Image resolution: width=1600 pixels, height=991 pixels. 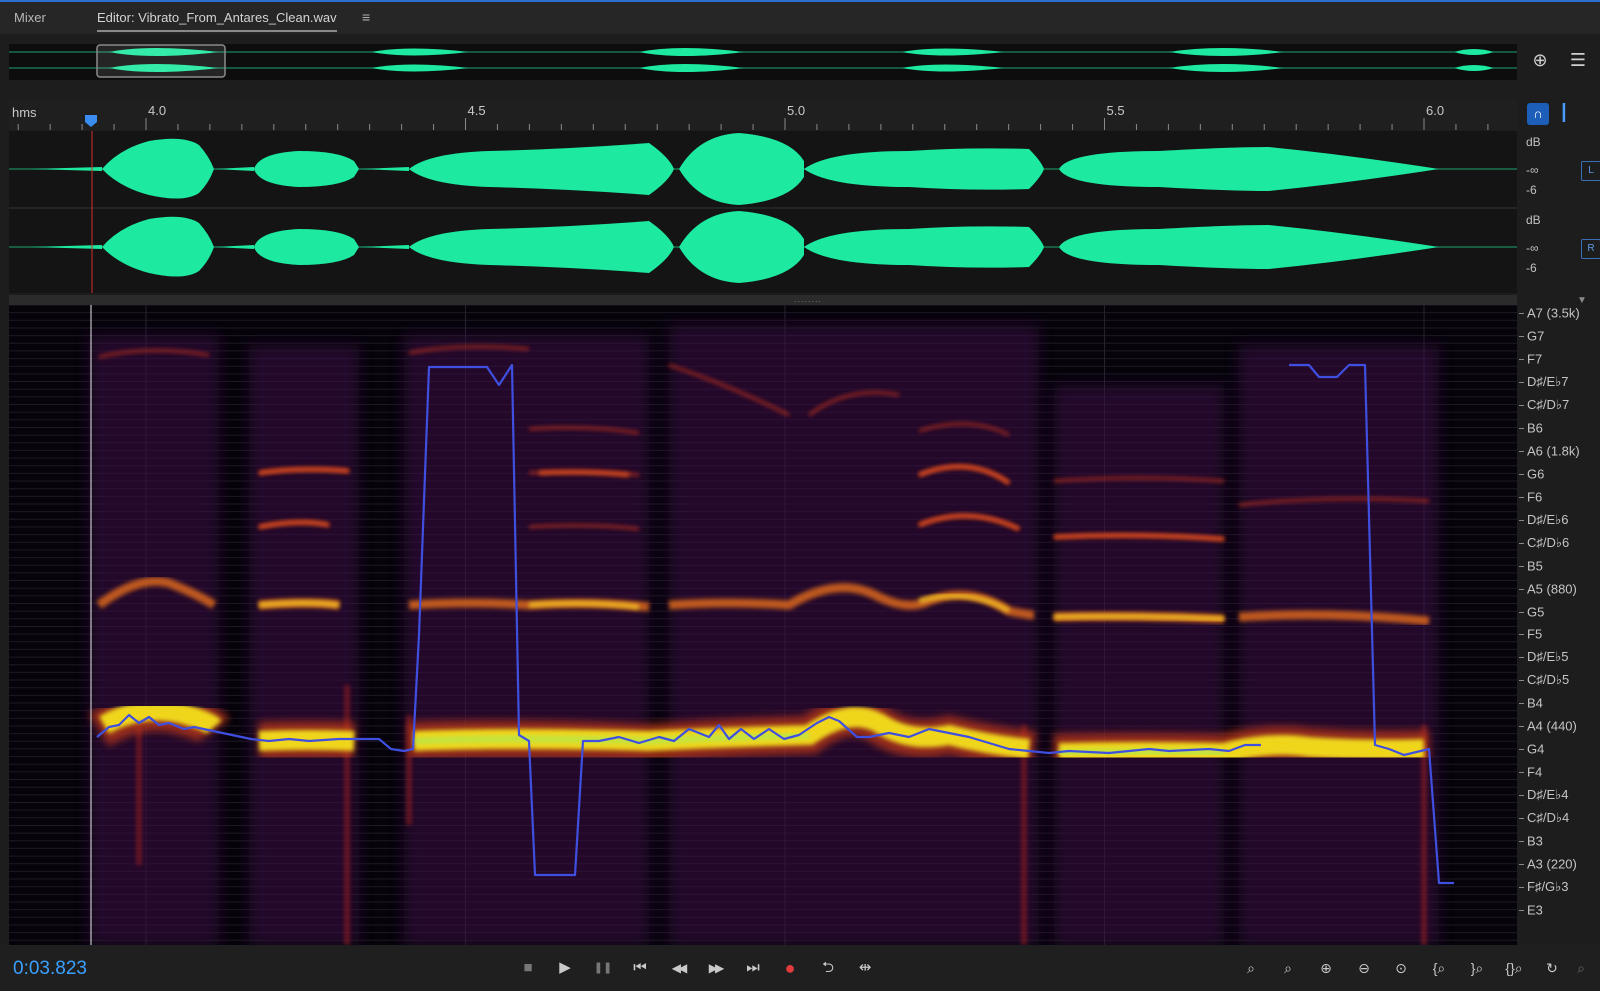 What do you see at coordinates (678, 968) in the screenshot?
I see `rewind-button: ◀◀` at bounding box center [678, 968].